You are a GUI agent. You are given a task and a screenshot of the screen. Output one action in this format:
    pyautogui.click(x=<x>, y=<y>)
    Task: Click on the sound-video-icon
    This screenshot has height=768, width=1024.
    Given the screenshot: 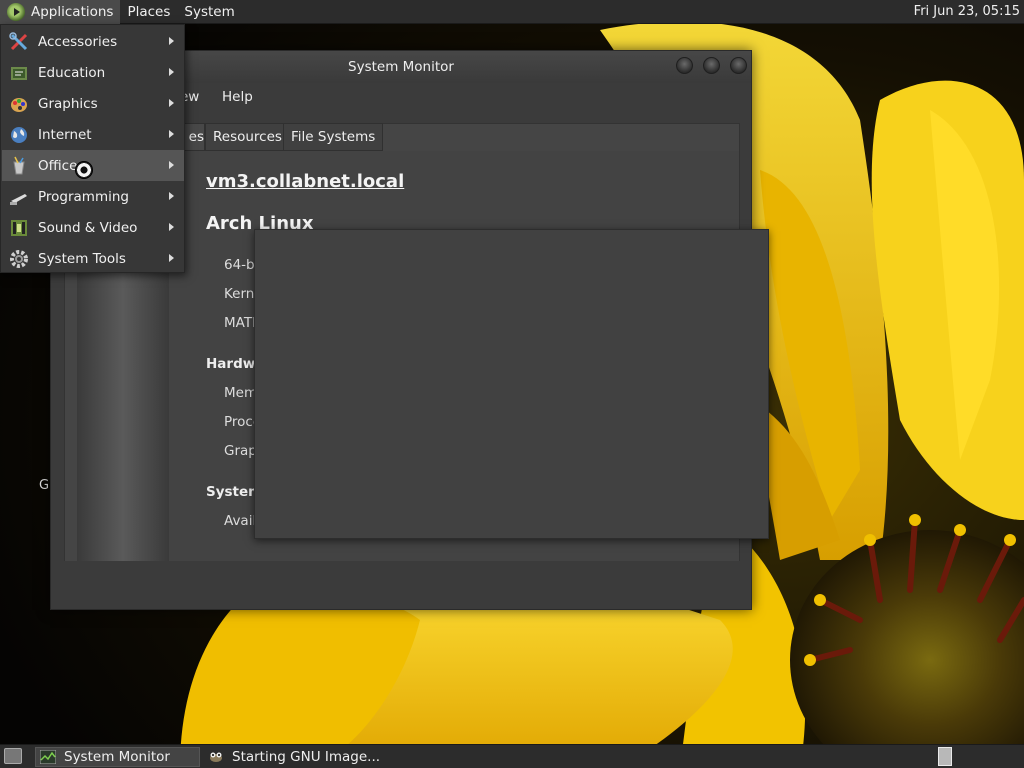 What is the action you would take?
    pyautogui.click(x=19, y=228)
    